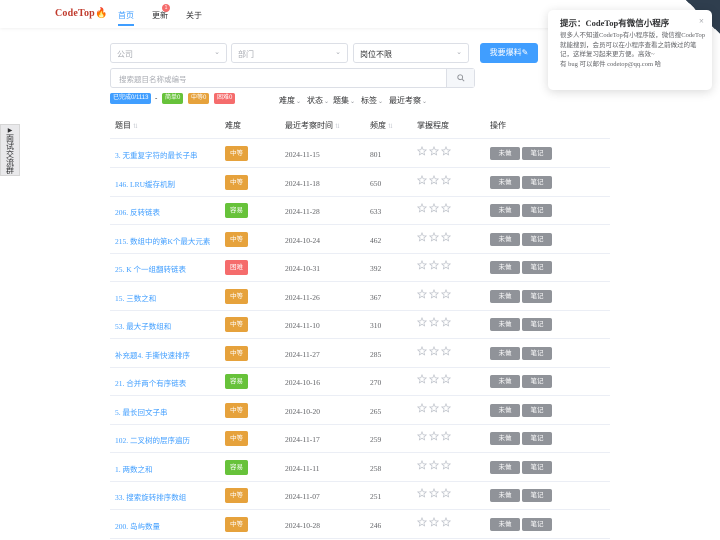 The height and width of the screenshot is (540, 720). I want to click on question-title: 53. 最大子数组和, so click(143, 326).